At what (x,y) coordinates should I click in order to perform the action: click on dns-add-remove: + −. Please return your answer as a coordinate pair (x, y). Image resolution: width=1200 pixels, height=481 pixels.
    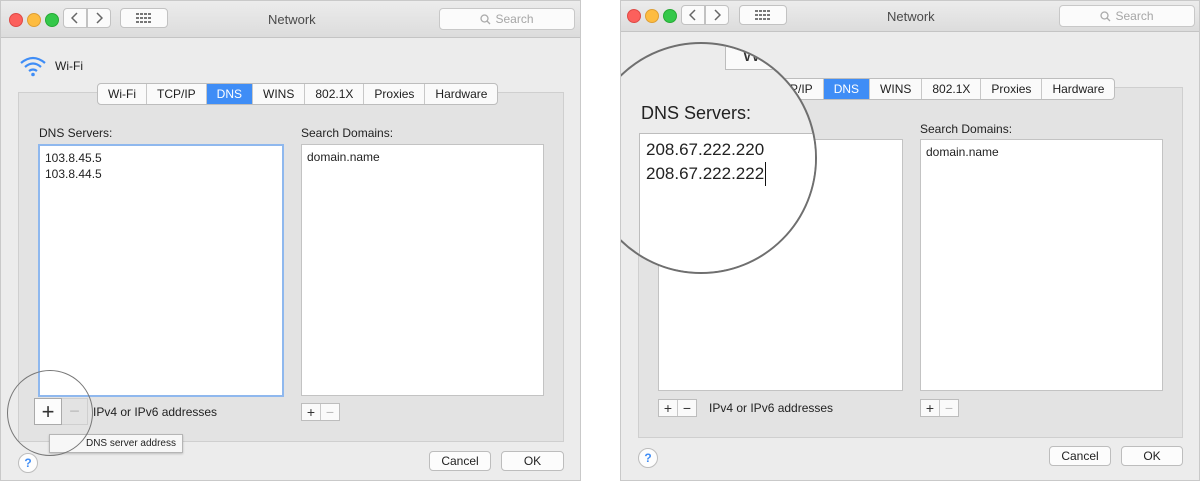
    Looking at the image, I should click on (677, 408).